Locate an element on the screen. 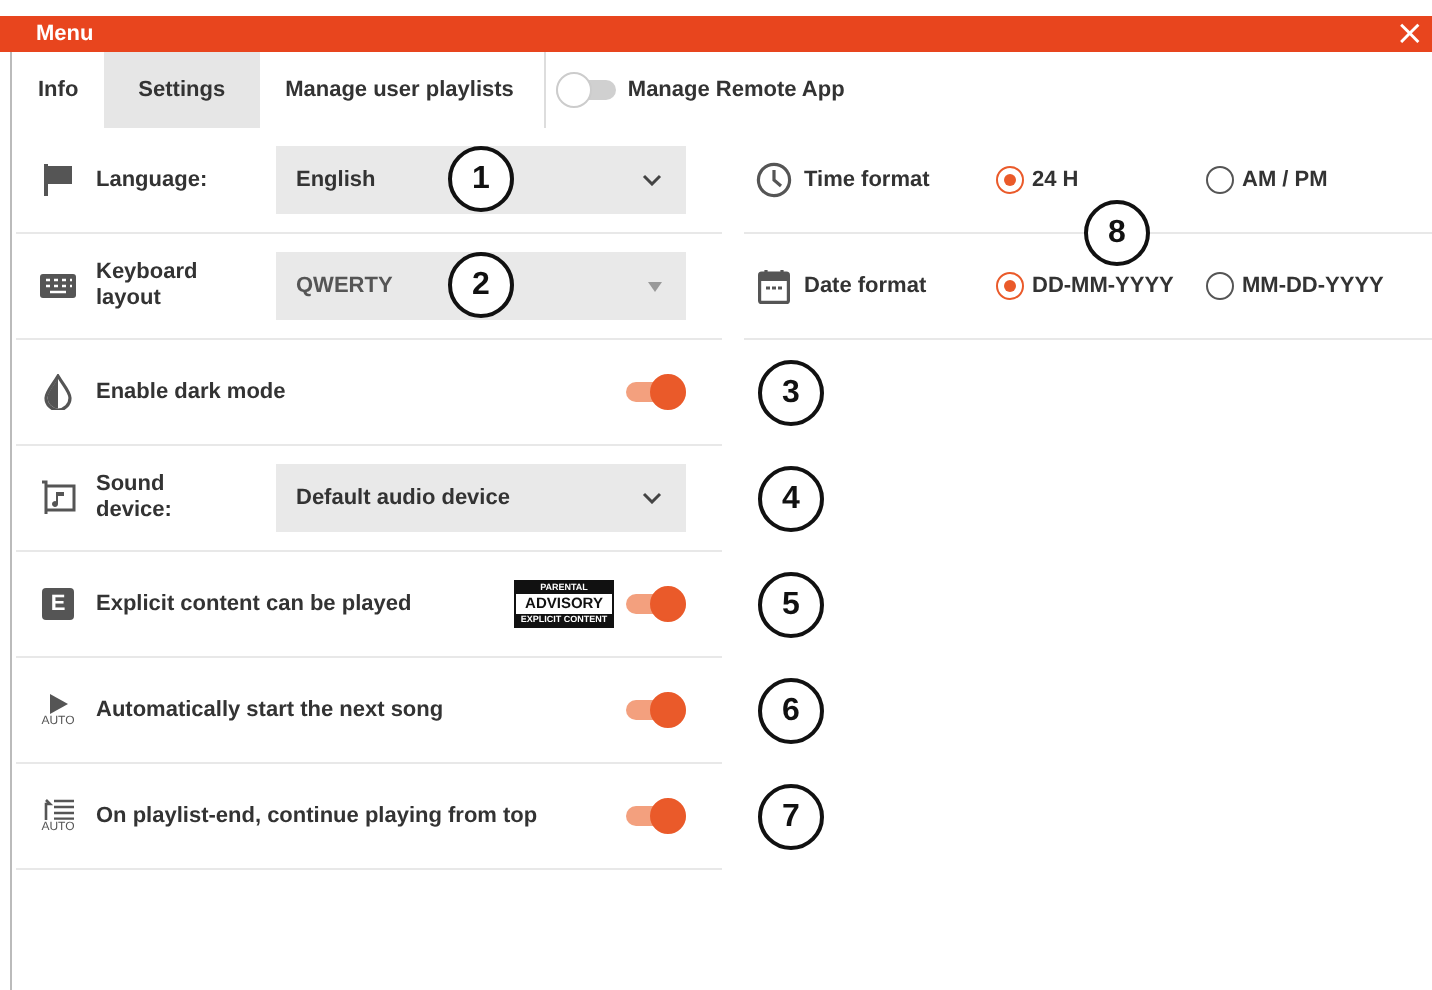 Image resolution: width=1432 pixels, height=990 pixels. dropdown: QWERTY 2 is located at coordinates (481, 286).